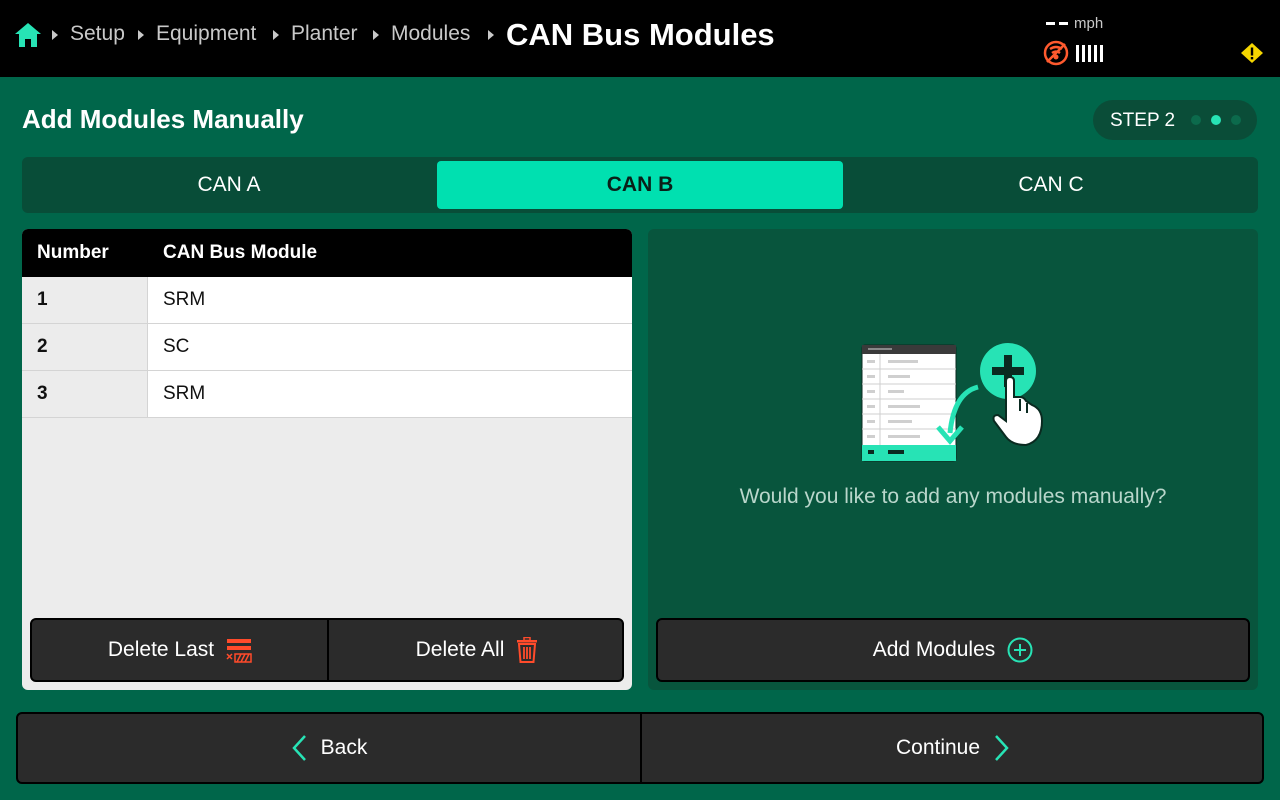 The image size is (1280, 800). I want to click on table-row: 2 SC, so click(327, 347).